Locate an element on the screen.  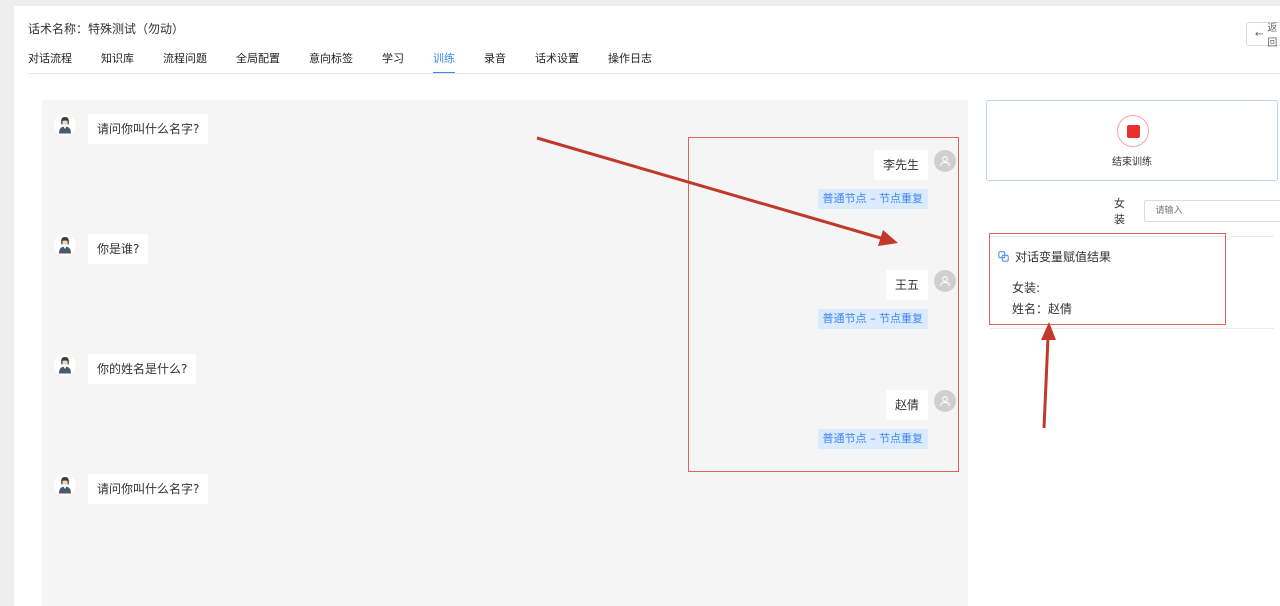
tab-operation-log: 操作日志 is located at coordinates (630, 63).